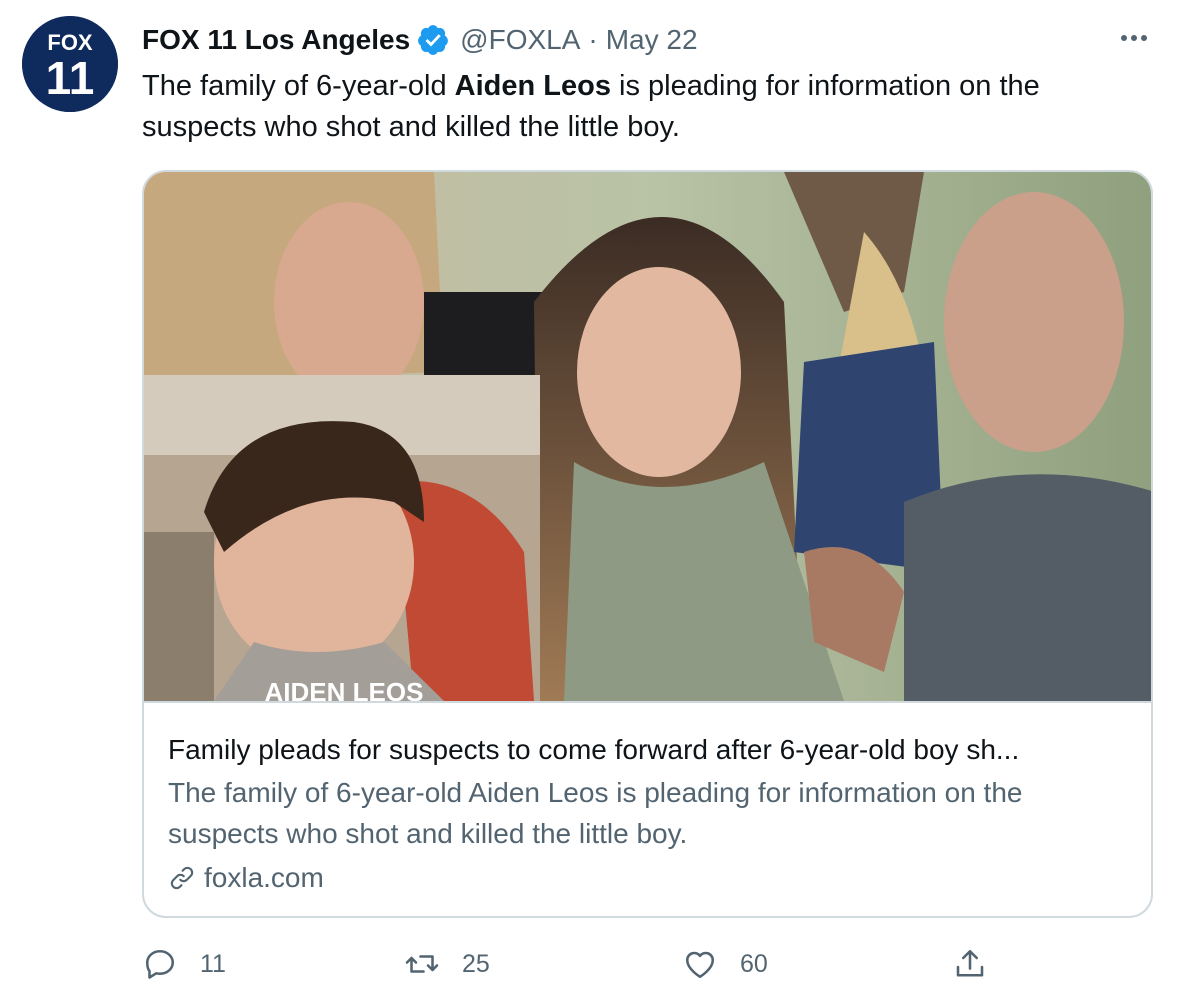 The height and width of the screenshot is (996, 1182). What do you see at coordinates (184, 964) in the screenshot?
I see `reply-button: 11` at bounding box center [184, 964].